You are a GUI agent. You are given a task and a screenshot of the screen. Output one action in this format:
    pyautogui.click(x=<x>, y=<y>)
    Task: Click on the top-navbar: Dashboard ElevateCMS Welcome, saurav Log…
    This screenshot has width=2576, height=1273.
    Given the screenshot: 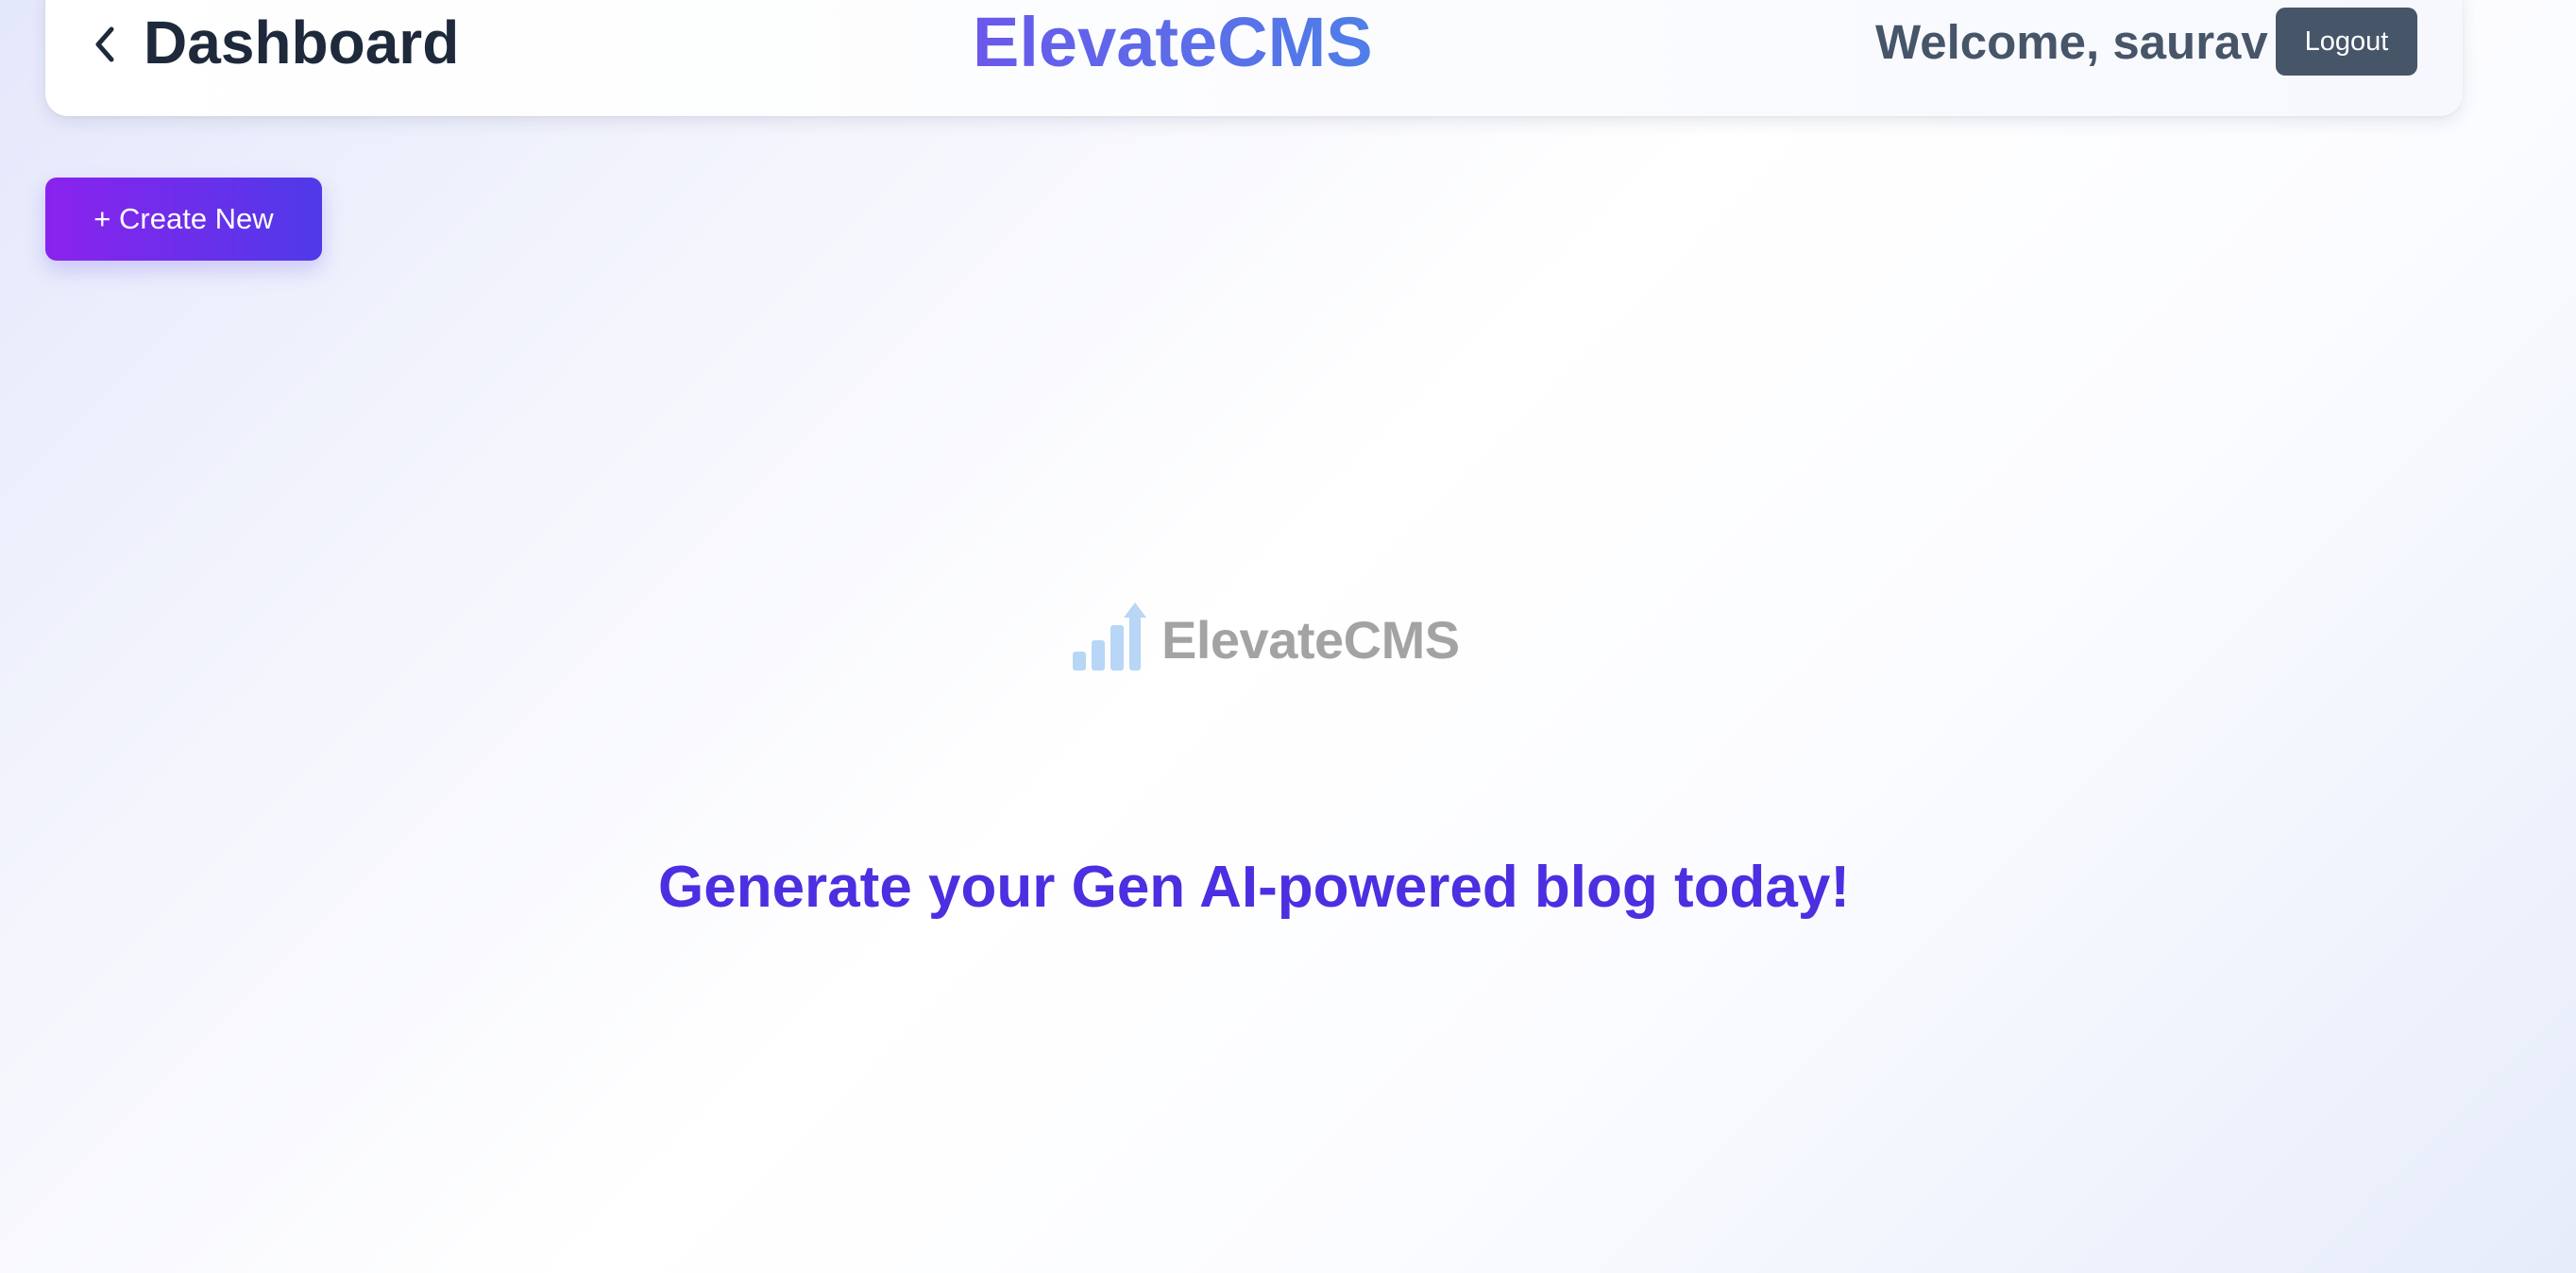 What is the action you would take?
    pyautogui.click(x=1254, y=58)
    